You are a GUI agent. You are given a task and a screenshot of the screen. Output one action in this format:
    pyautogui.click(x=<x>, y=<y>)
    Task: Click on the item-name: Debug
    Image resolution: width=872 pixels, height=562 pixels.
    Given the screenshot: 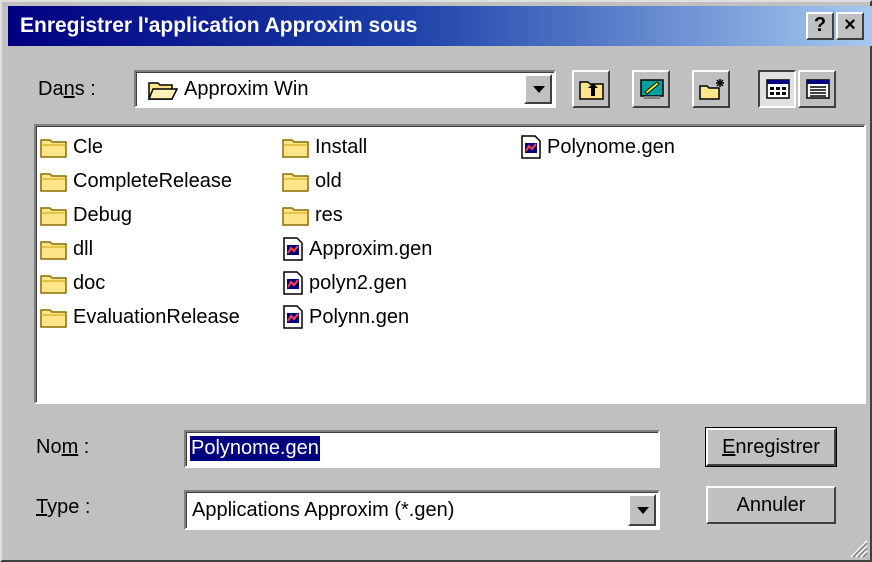 What is the action you would take?
    pyautogui.click(x=102, y=214)
    